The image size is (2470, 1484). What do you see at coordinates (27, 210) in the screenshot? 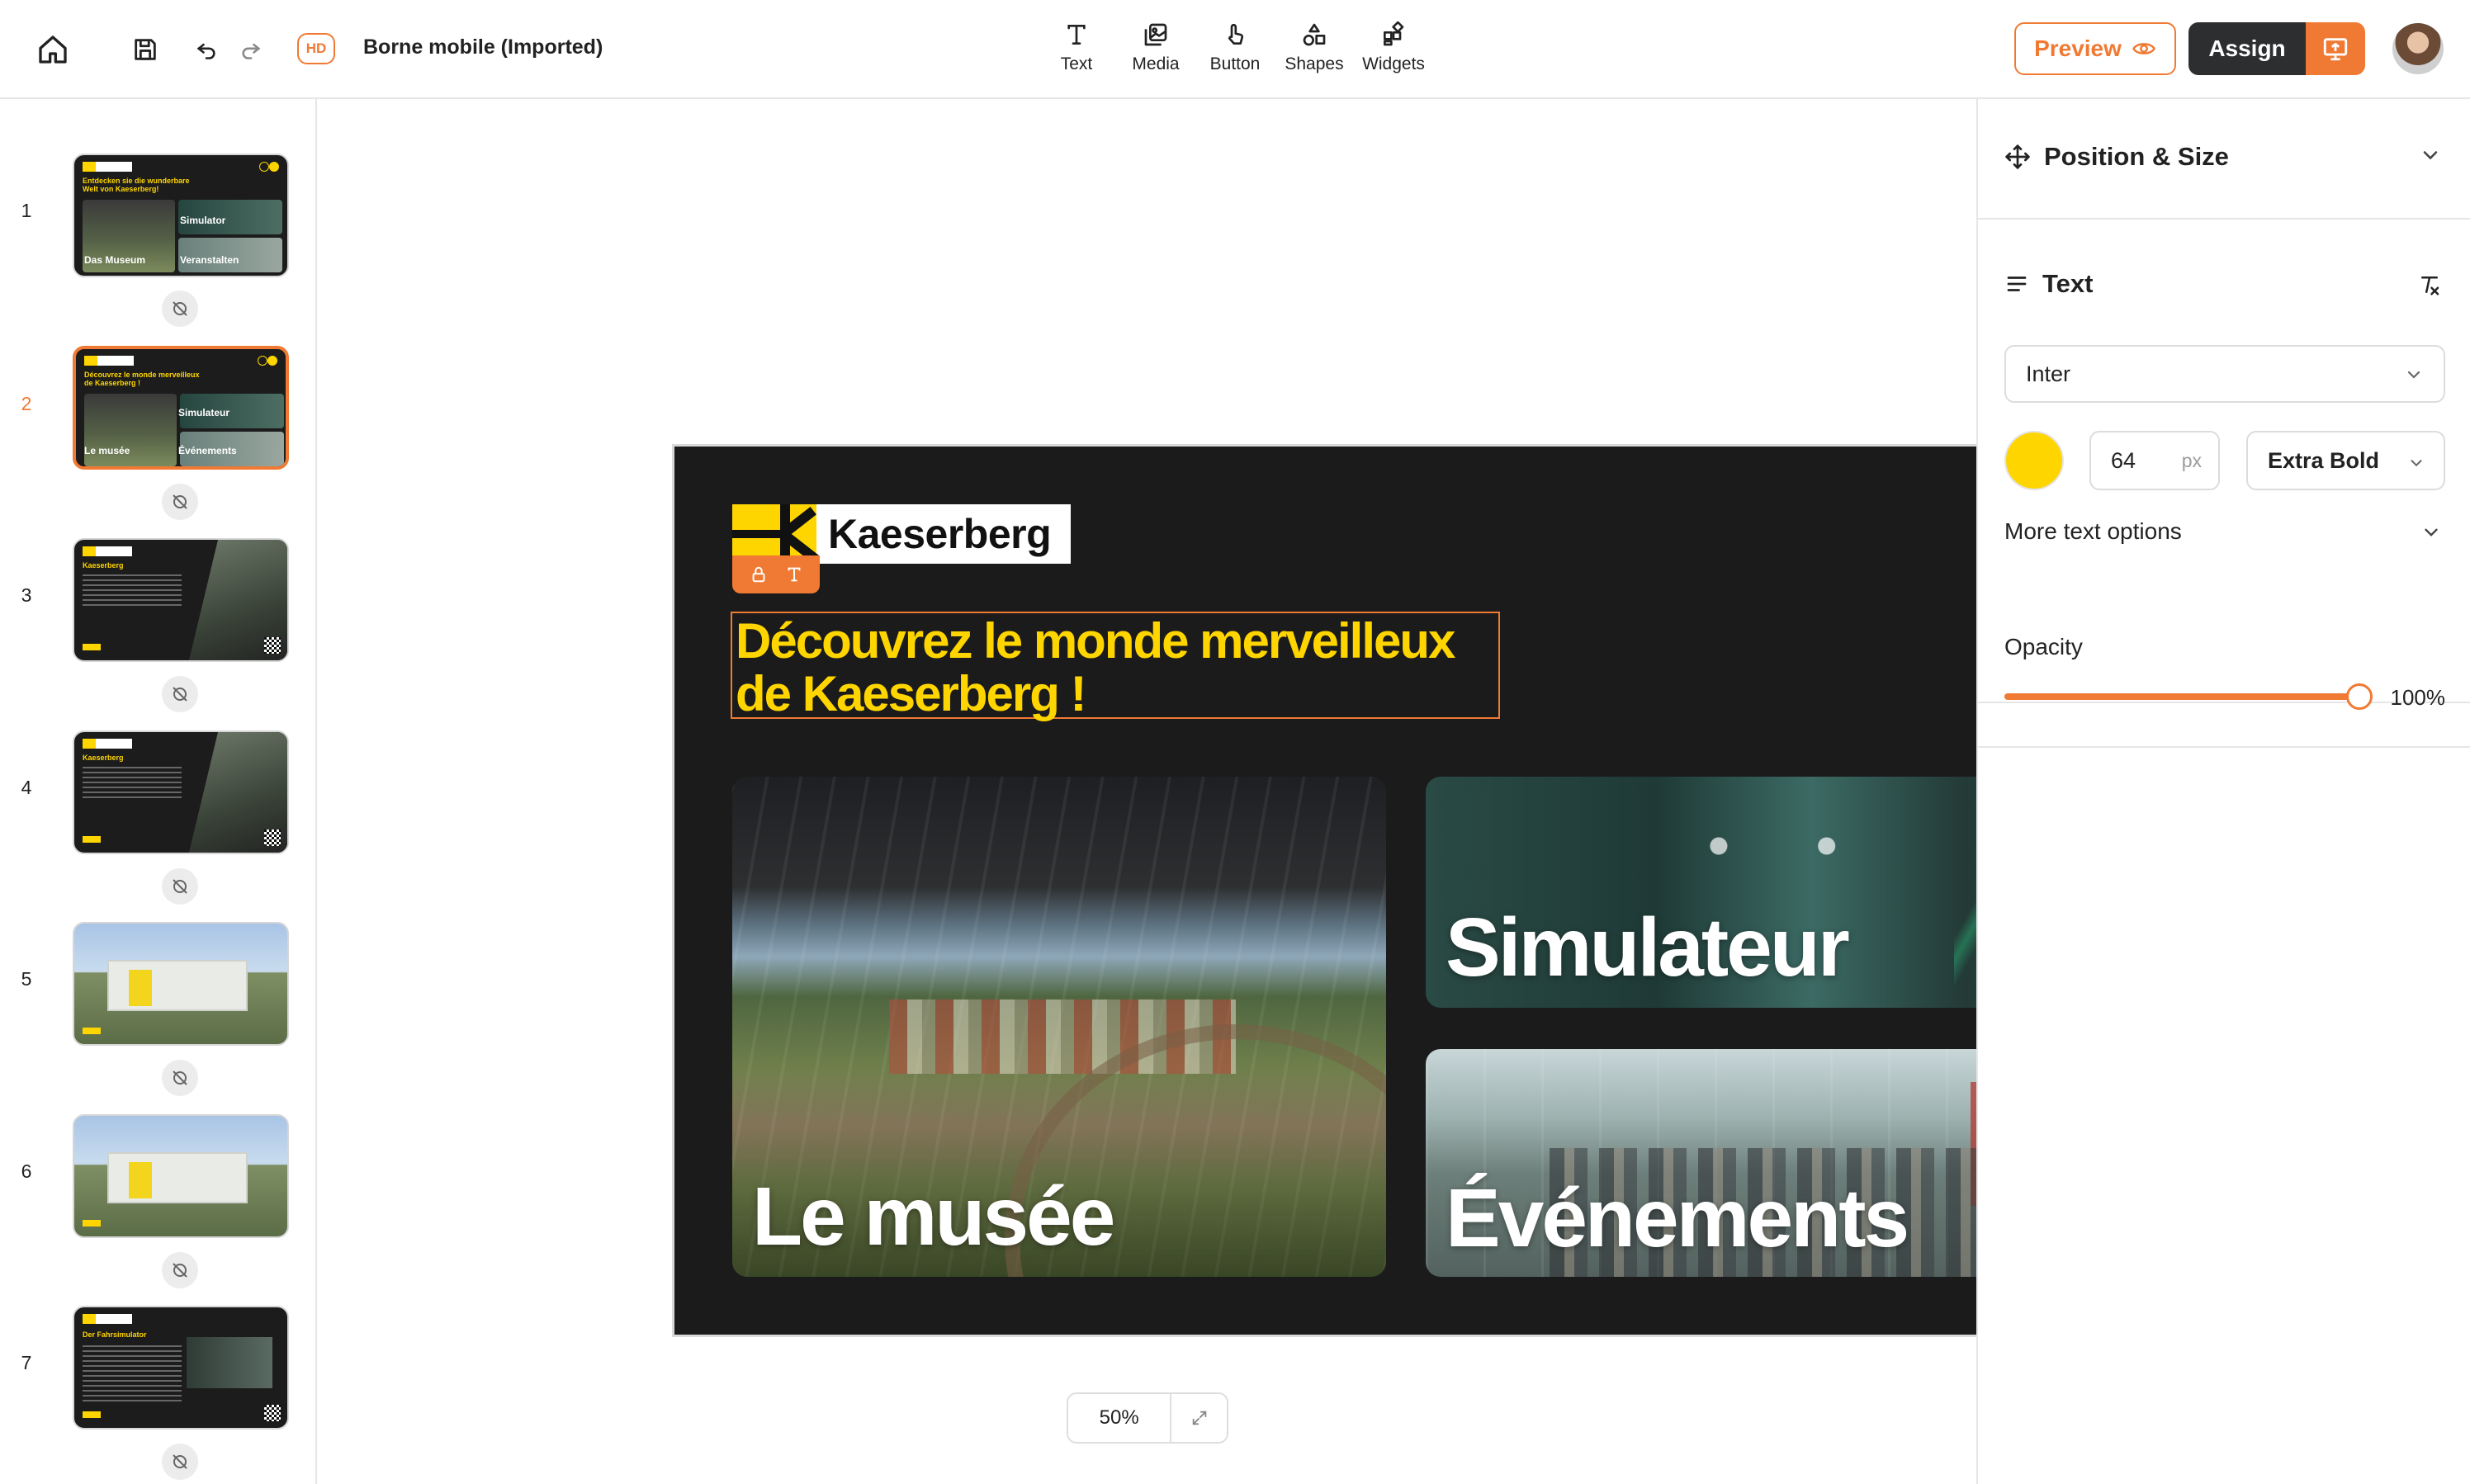
I see `slide-number: 1` at bounding box center [27, 210].